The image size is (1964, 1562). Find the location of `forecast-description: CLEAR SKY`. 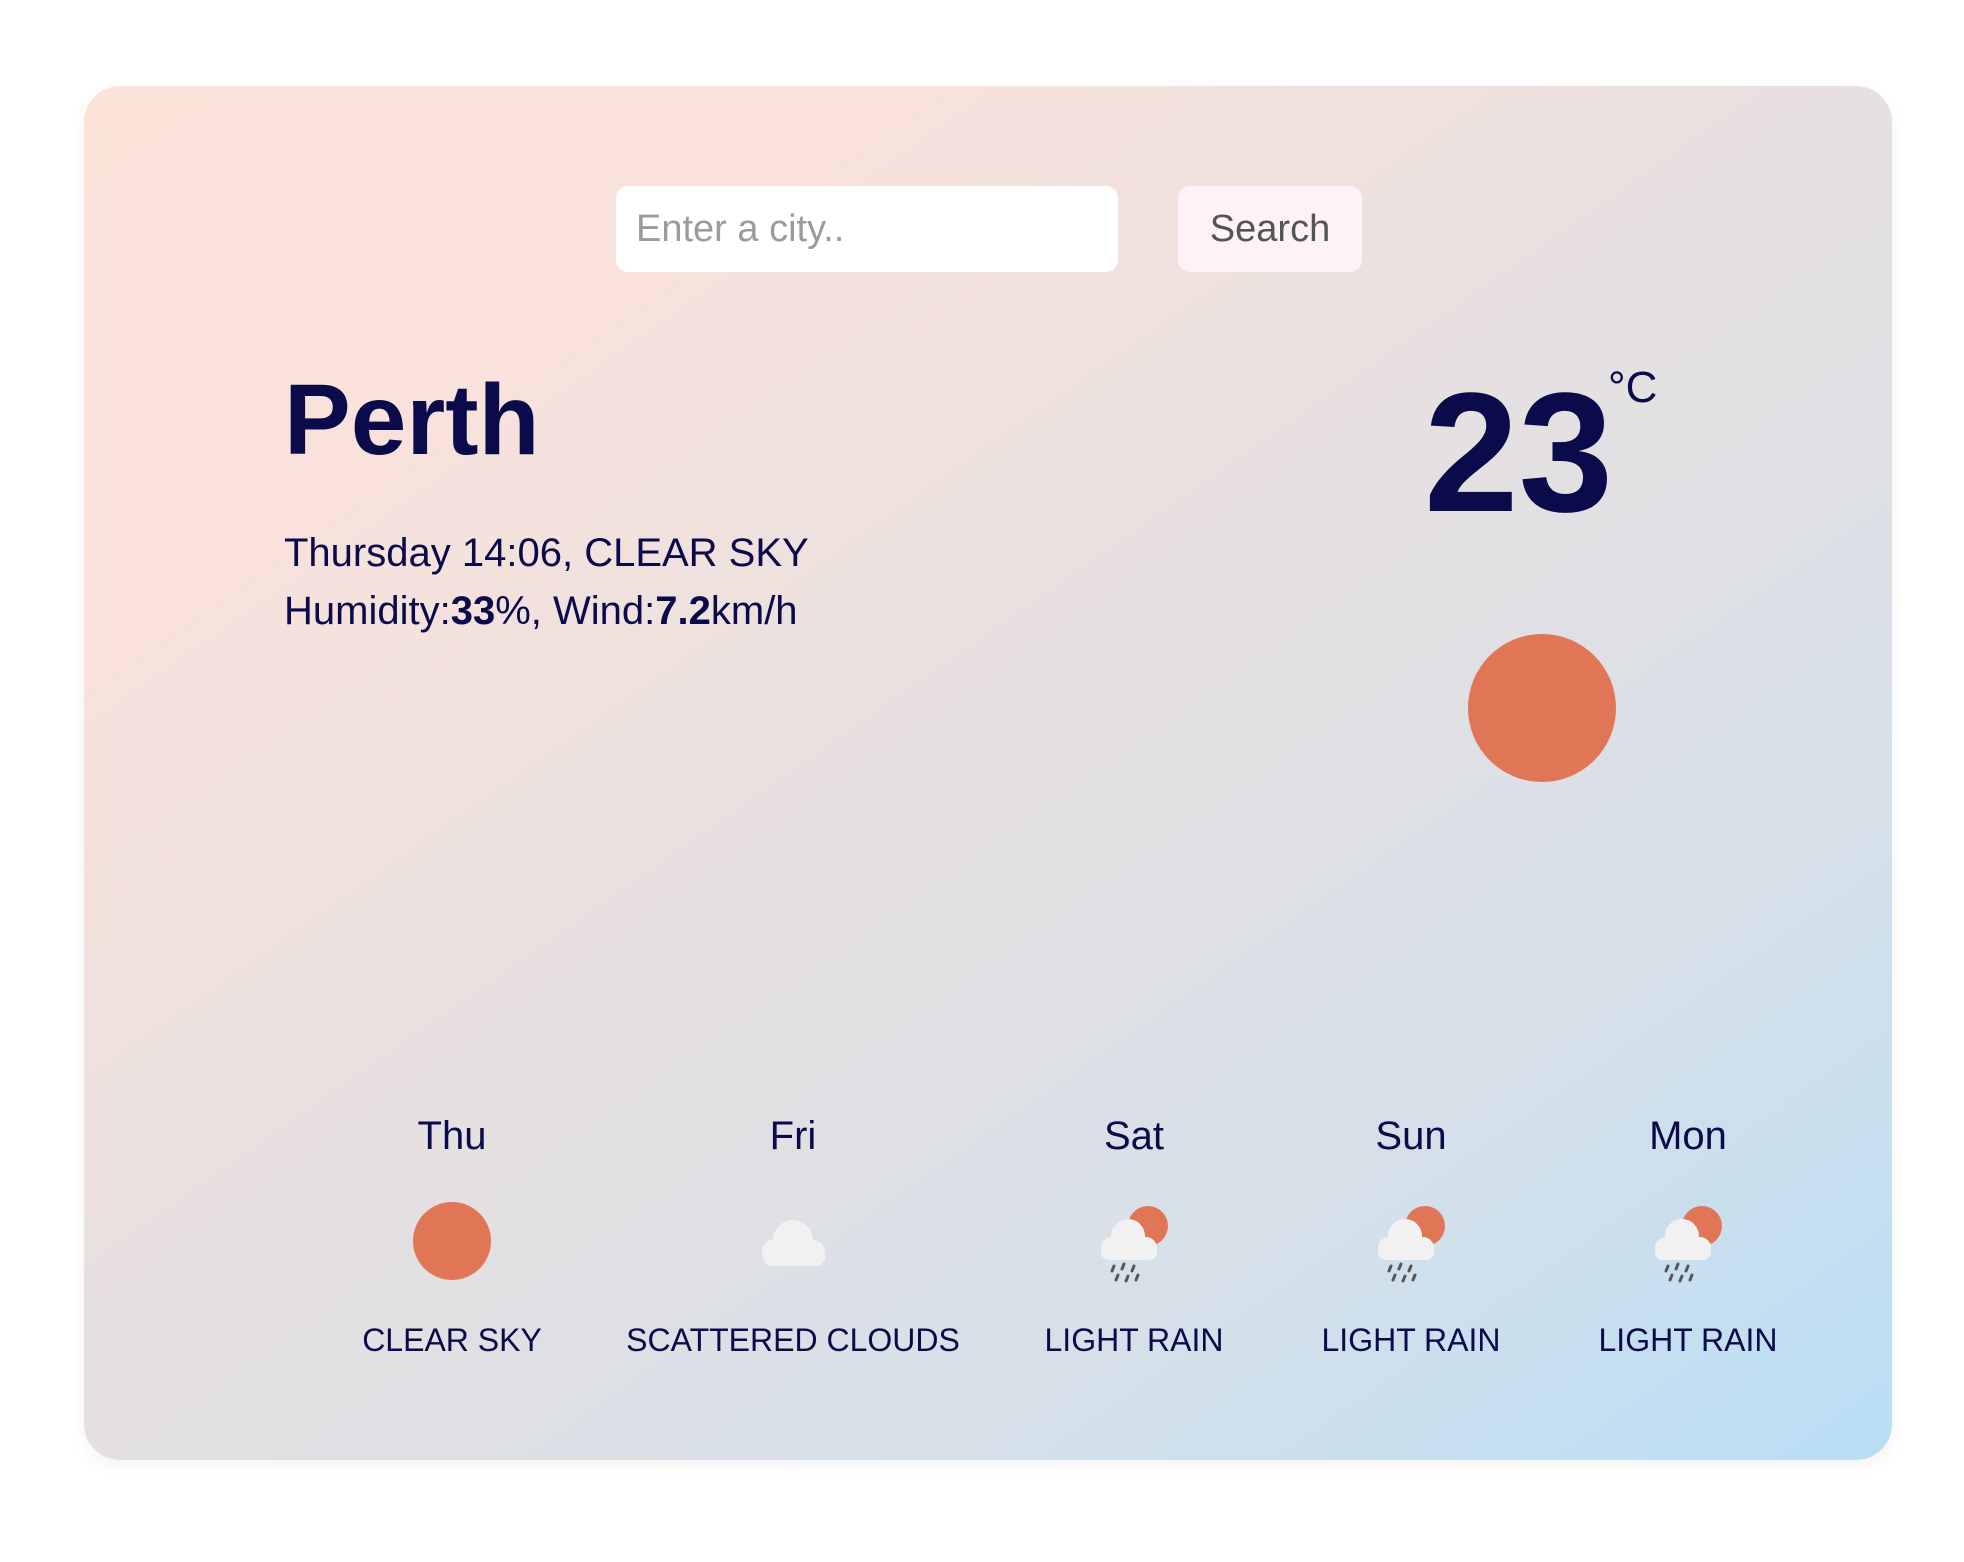

forecast-description: CLEAR SKY is located at coordinates (452, 1340).